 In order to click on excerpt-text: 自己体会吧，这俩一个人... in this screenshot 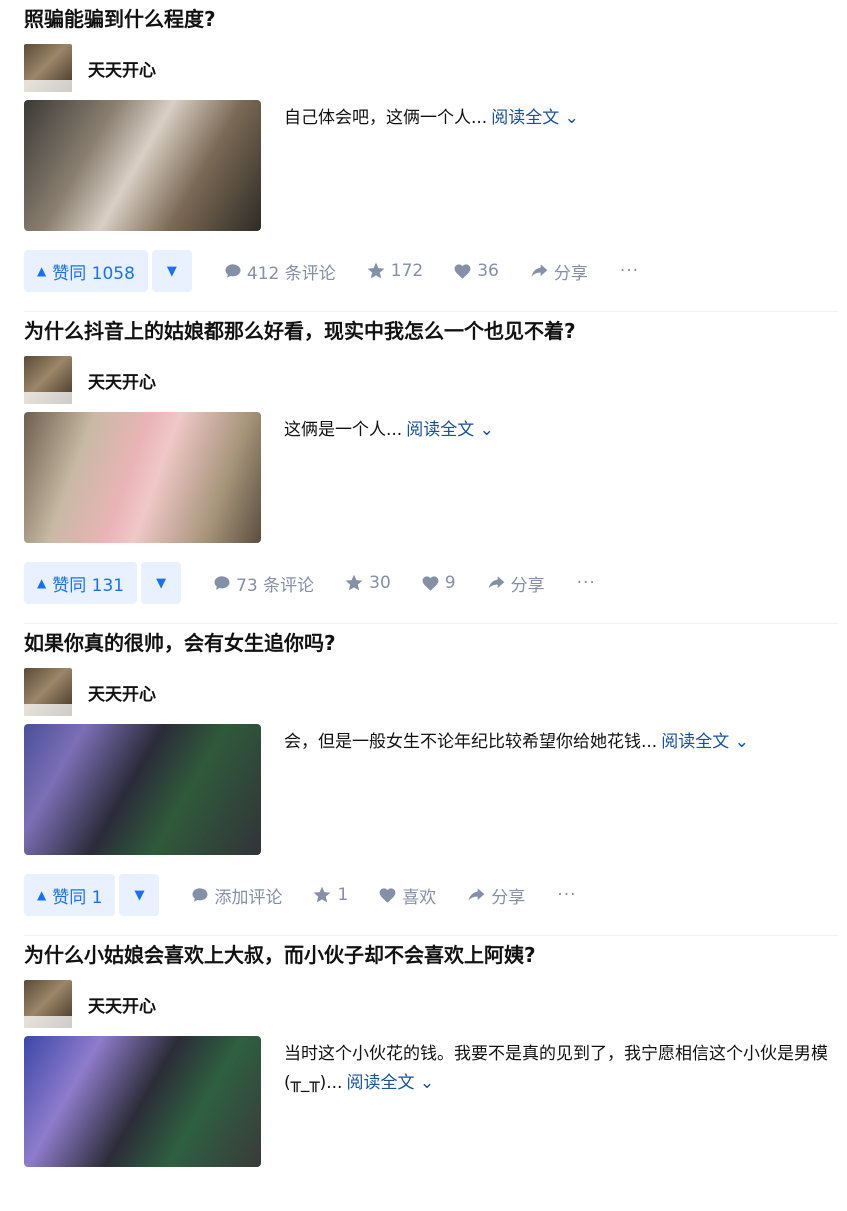, I will do `click(386, 118)`.